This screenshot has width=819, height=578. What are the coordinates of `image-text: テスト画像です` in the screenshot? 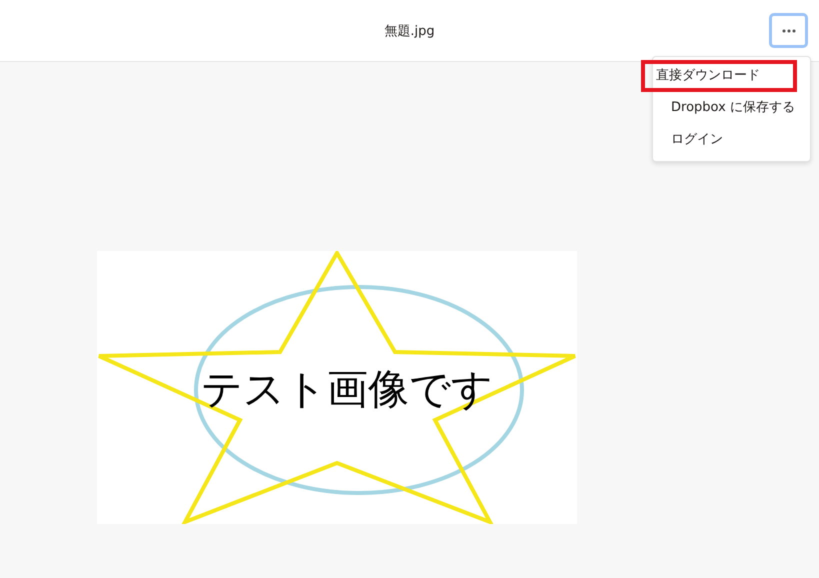 It's located at (347, 389).